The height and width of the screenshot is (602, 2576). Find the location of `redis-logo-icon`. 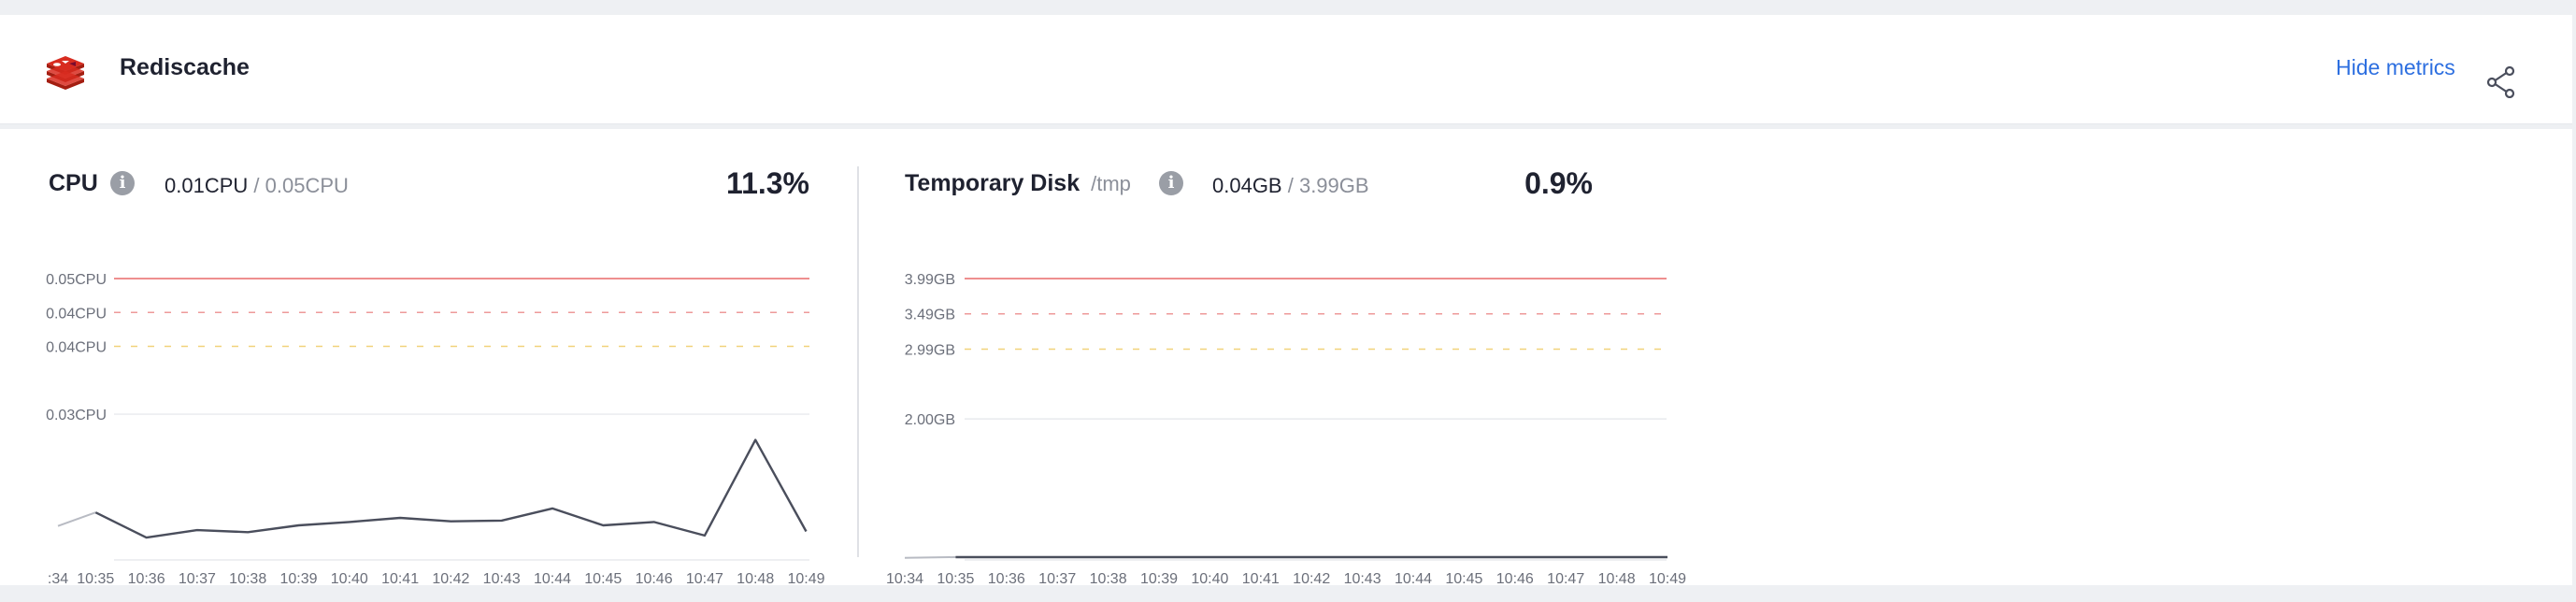

redis-logo-icon is located at coordinates (65, 73).